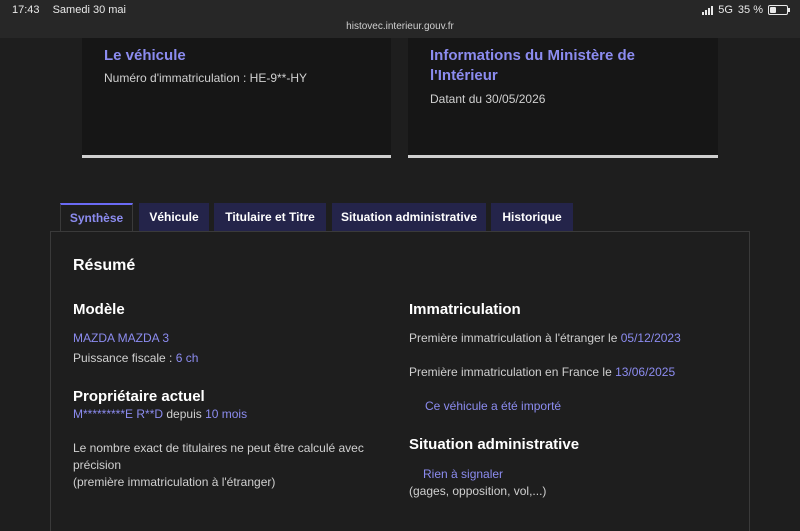  I want to click on owner-line: M*********E R**D depuis 10 mois, so click(160, 414).